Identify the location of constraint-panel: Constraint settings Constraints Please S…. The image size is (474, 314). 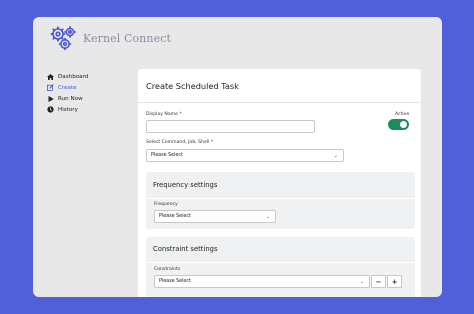
(280, 267).